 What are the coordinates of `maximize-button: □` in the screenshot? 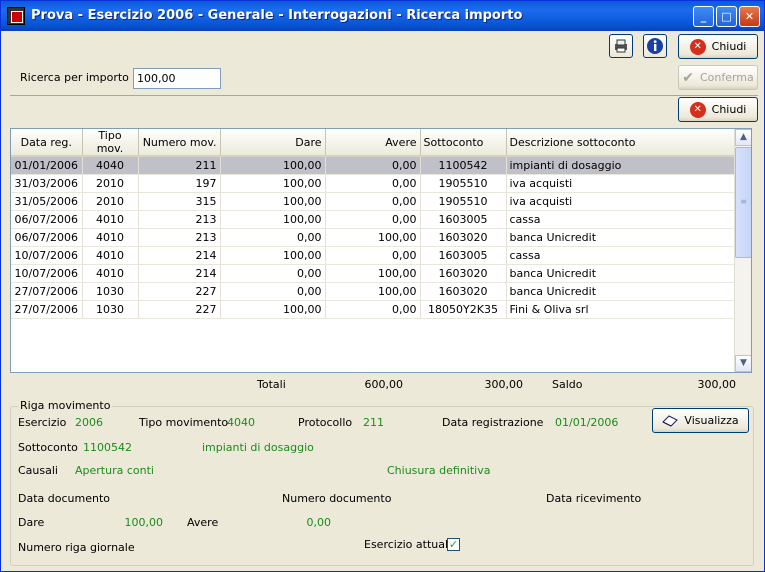 It's located at (726, 16).